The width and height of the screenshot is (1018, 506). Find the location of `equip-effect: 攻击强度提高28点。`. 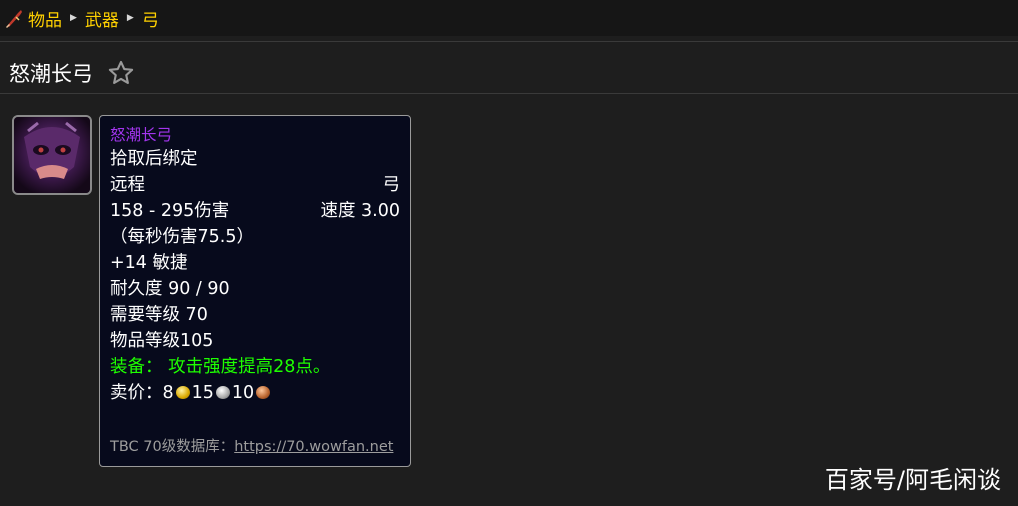

equip-effect: 攻击强度提高28点。 is located at coordinates (249, 367).